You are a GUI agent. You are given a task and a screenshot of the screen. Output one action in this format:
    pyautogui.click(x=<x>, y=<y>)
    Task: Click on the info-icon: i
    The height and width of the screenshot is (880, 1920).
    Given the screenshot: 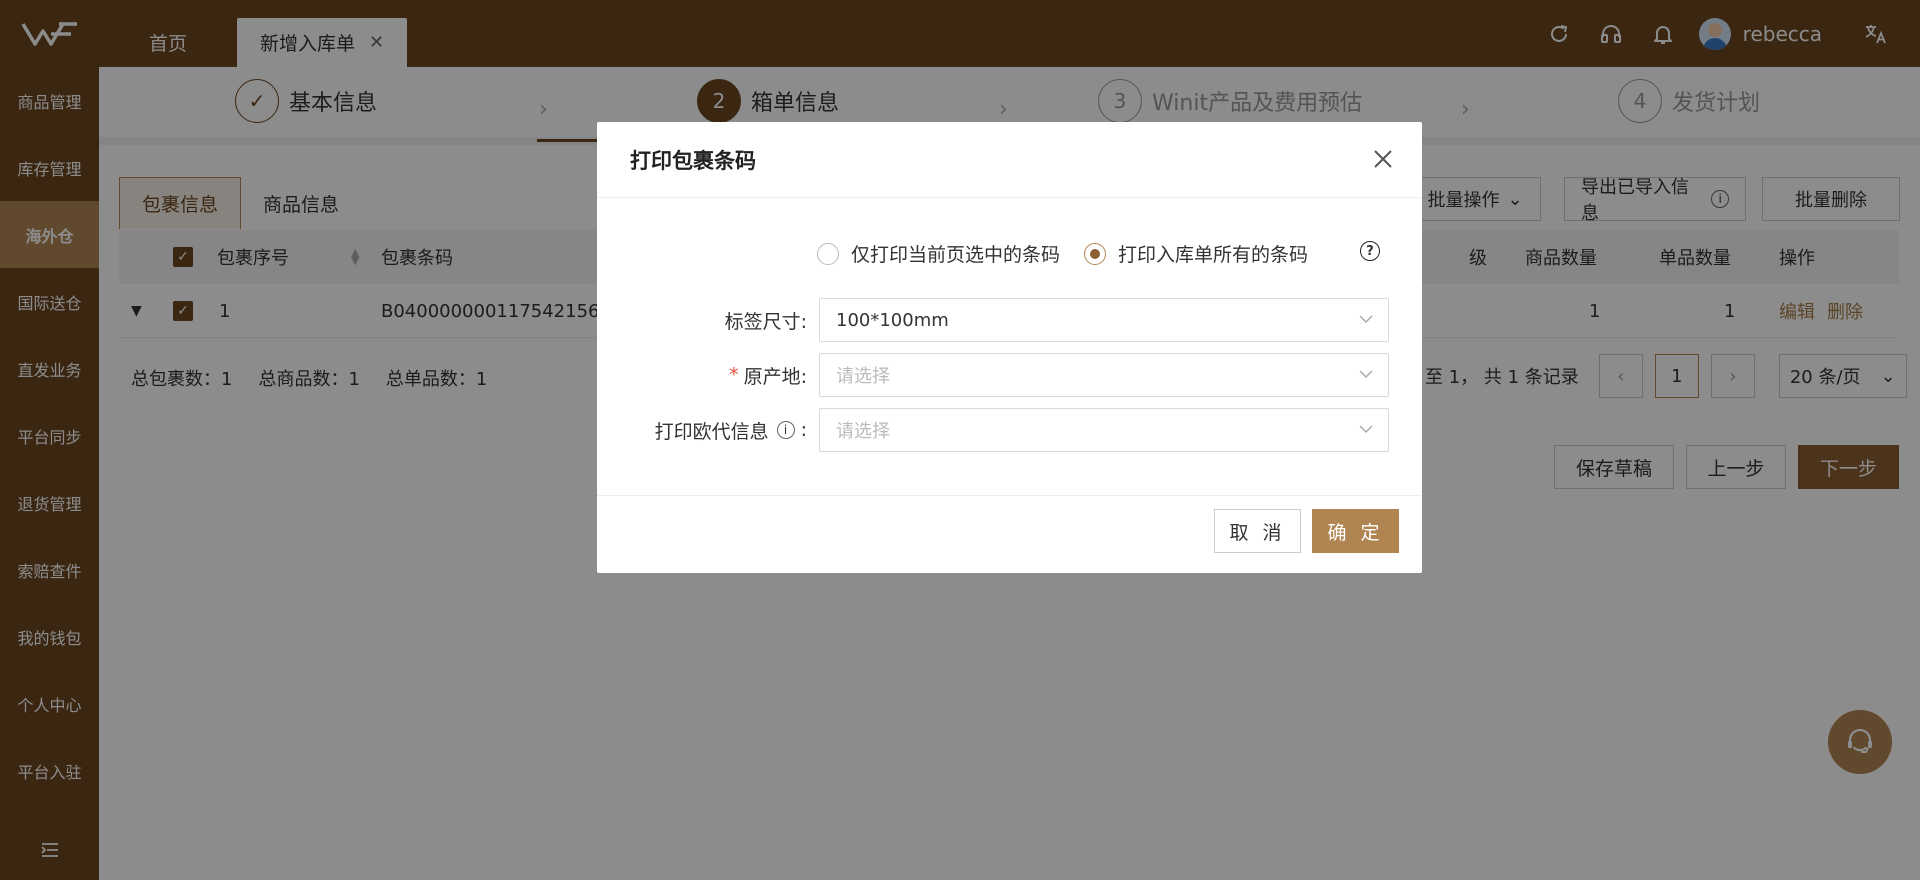 What is the action you would take?
    pyautogui.click(x=785, y=430)
    